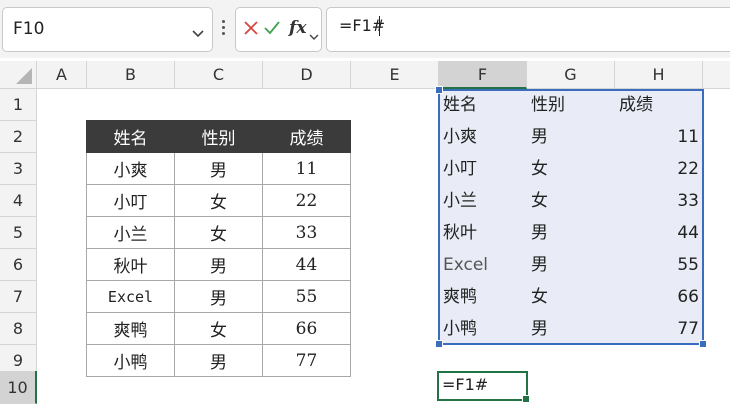 This screenshot has width=730, height=404. Describe the element at coordinates (548, 105) in the screenshot. I see `spill-cell: 性别` at that location.